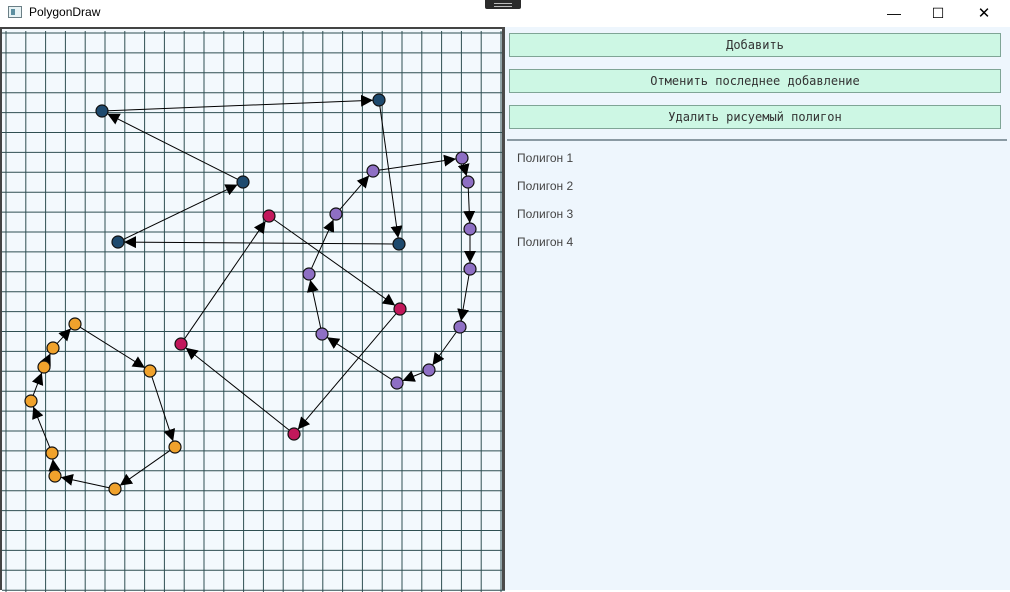  What do you see at coordinates (545, 193) in the screenshot?
I see `polygon-list-item: Полигон 2` at bounding box center [545, 193].